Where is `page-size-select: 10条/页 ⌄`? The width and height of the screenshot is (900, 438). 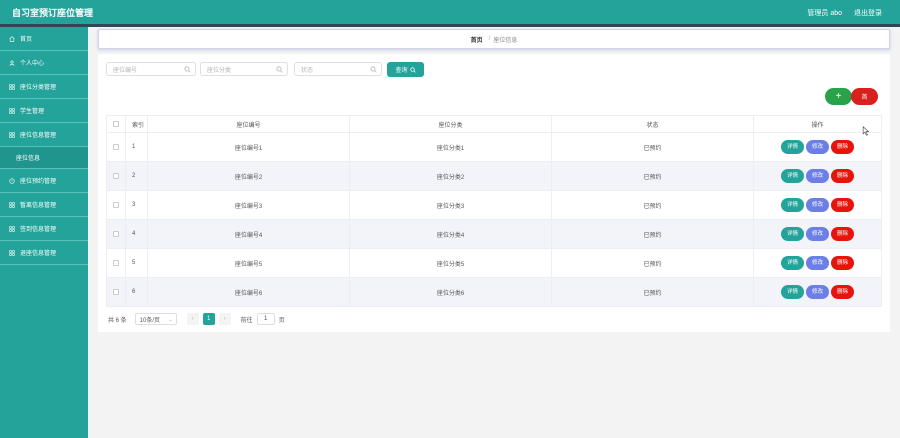 page-size-select: 10条/页 ⌄ is located at coordinates (155, 319).